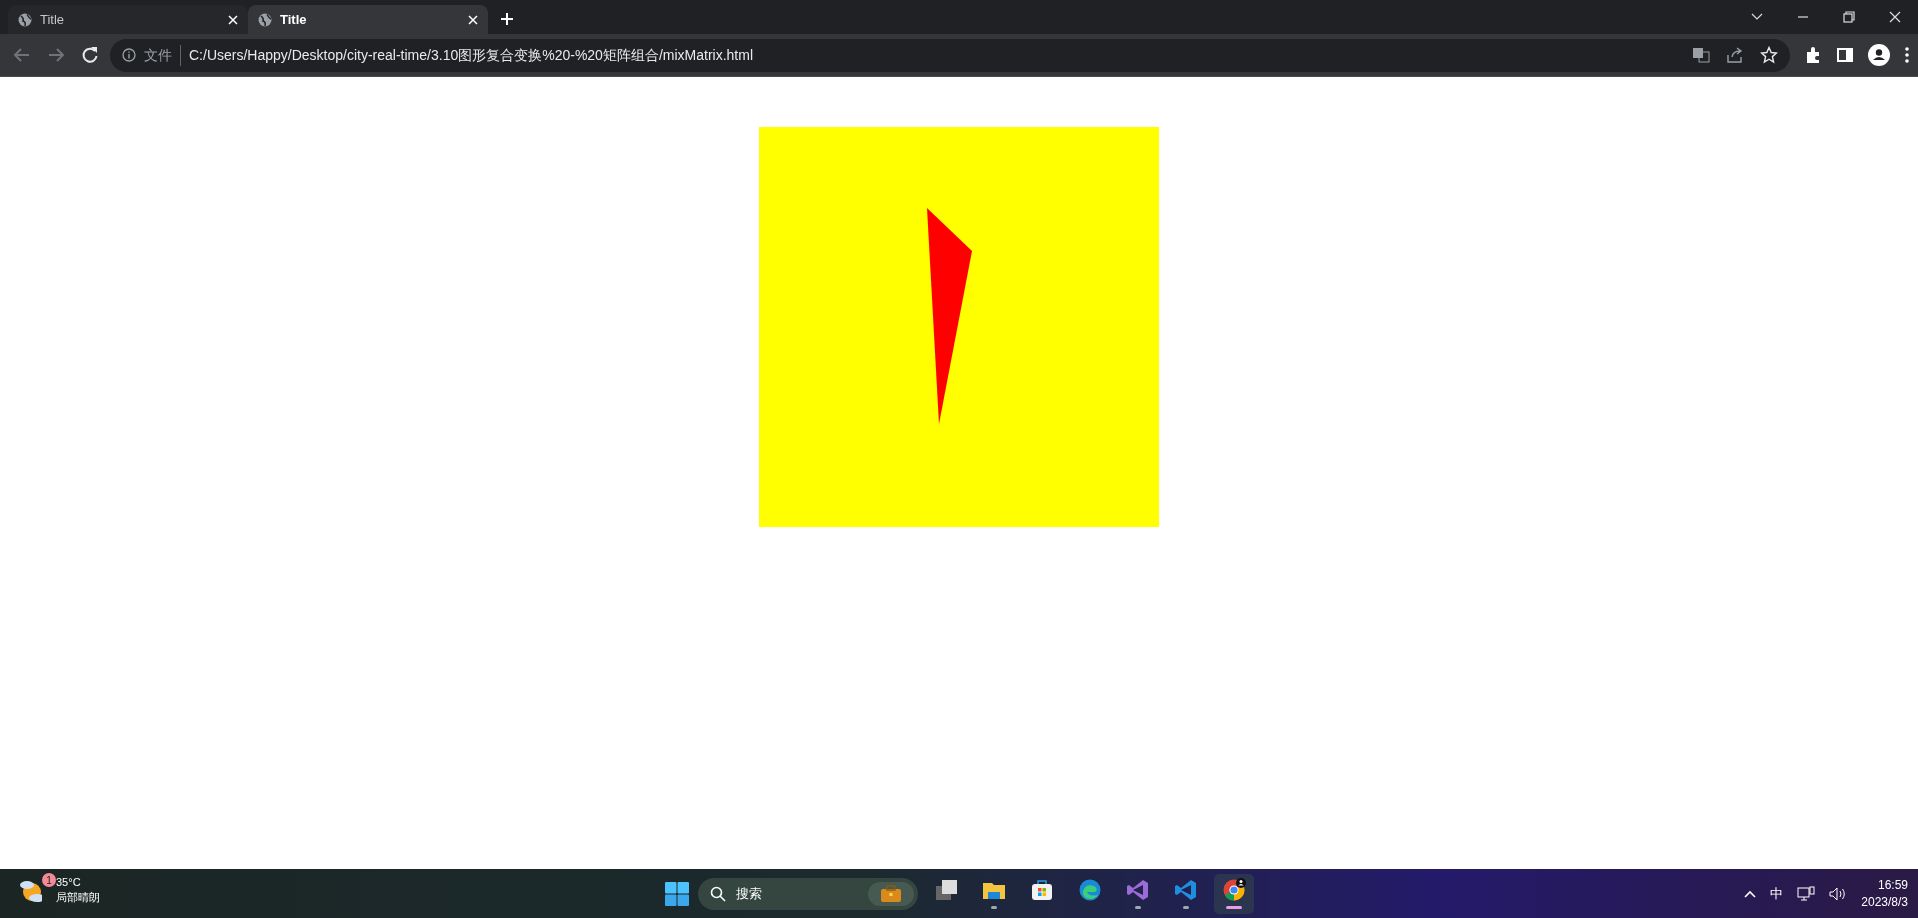  What do you see at coordinates (129, 55) in the screenshot?
I see `info-icon` at bounding box center [129, 55].